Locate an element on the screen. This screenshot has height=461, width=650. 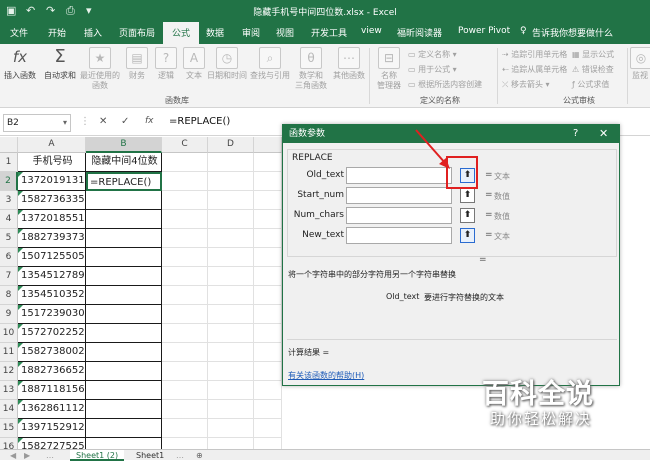
table-cell: 隐藏中间4位数 is located at coordinates (124, 162).